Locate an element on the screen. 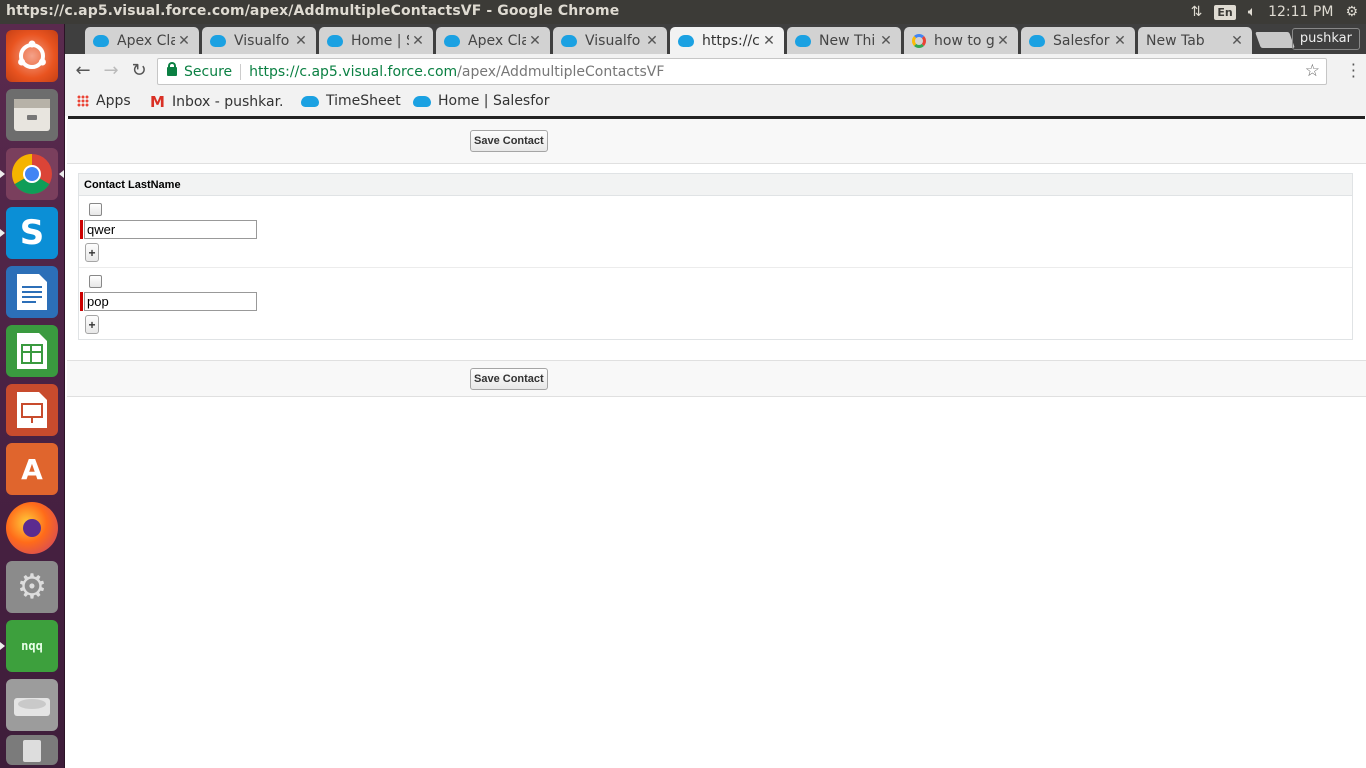 The width and height of the screenshot is (1366, 768). tab-new-tab: New Tab ✕ is located at coordinates (1195, 40).